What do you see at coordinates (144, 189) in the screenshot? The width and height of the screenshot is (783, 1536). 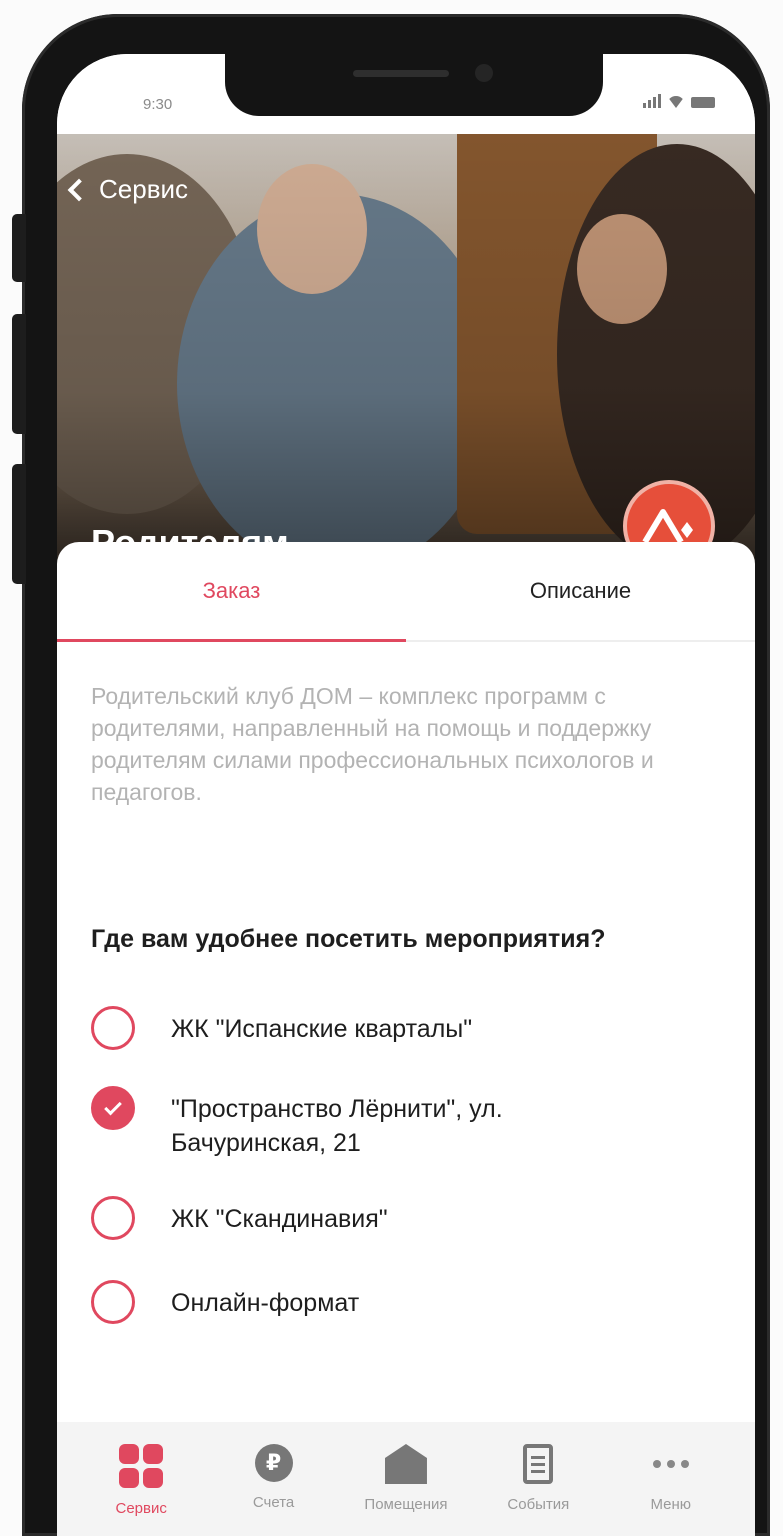 I see `back-label: Сервис` at bounding box center [144, 189].